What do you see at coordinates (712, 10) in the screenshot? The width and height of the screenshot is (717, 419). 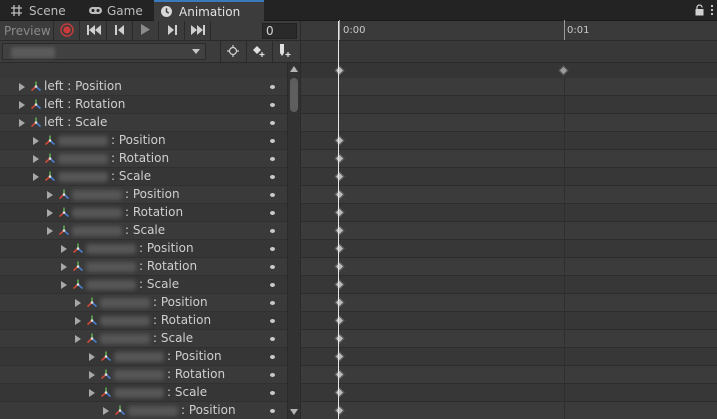 I see `kebab-menu-icon` at bounding box center [712, 10].